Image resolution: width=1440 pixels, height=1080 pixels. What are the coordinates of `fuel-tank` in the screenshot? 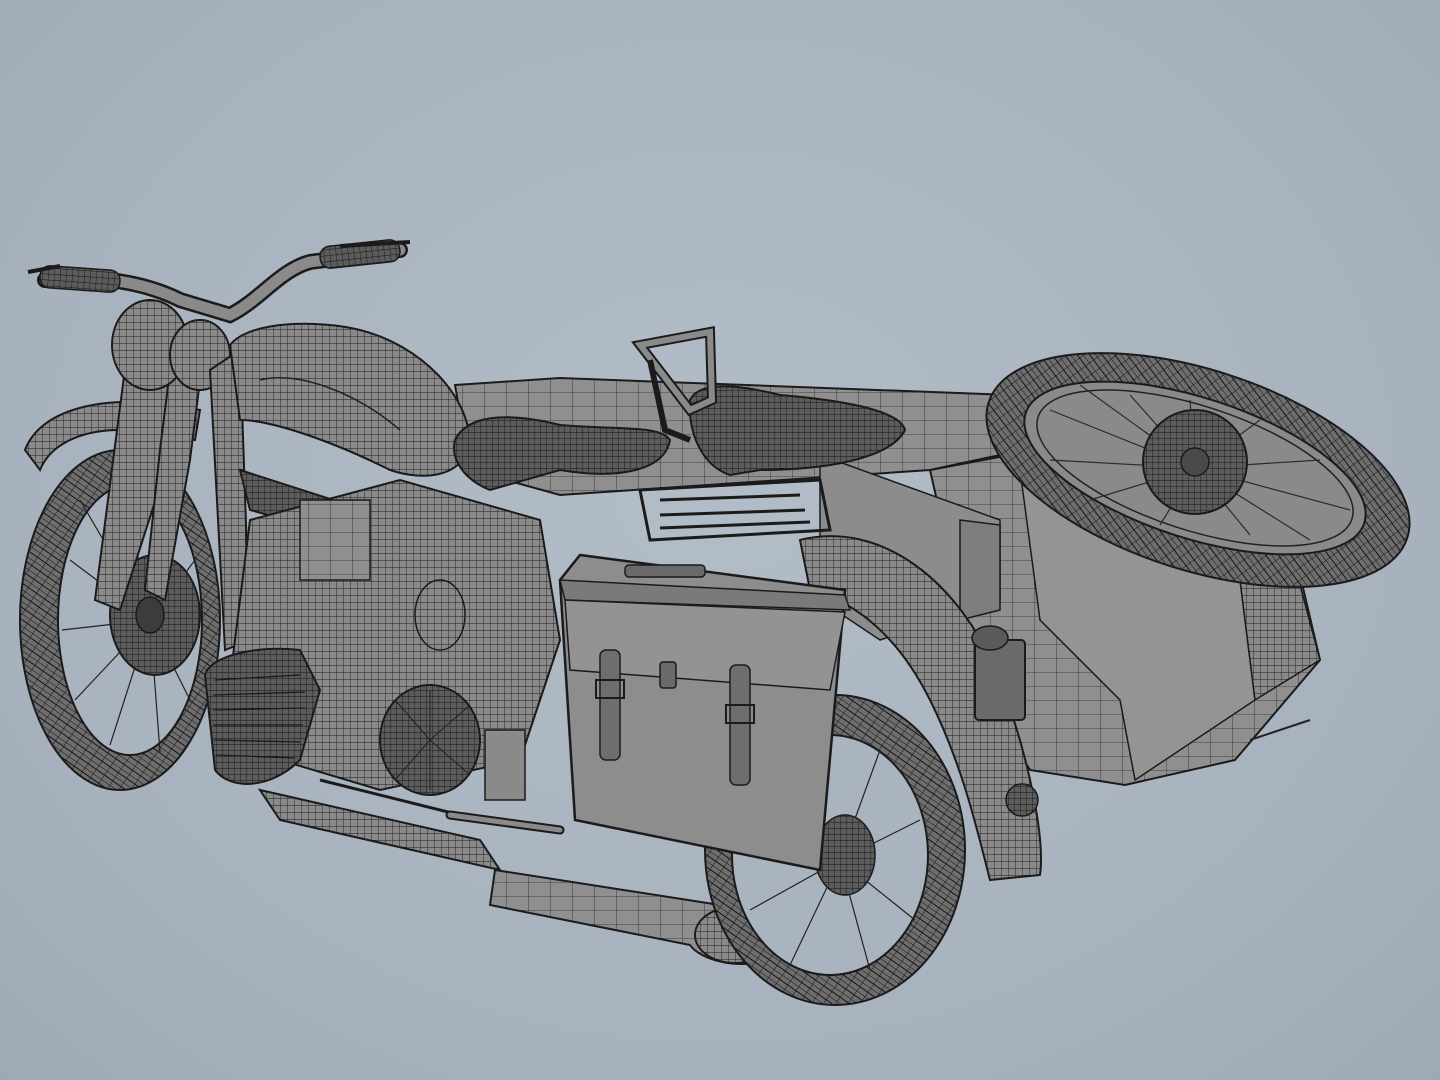 It's located at (350, 399).